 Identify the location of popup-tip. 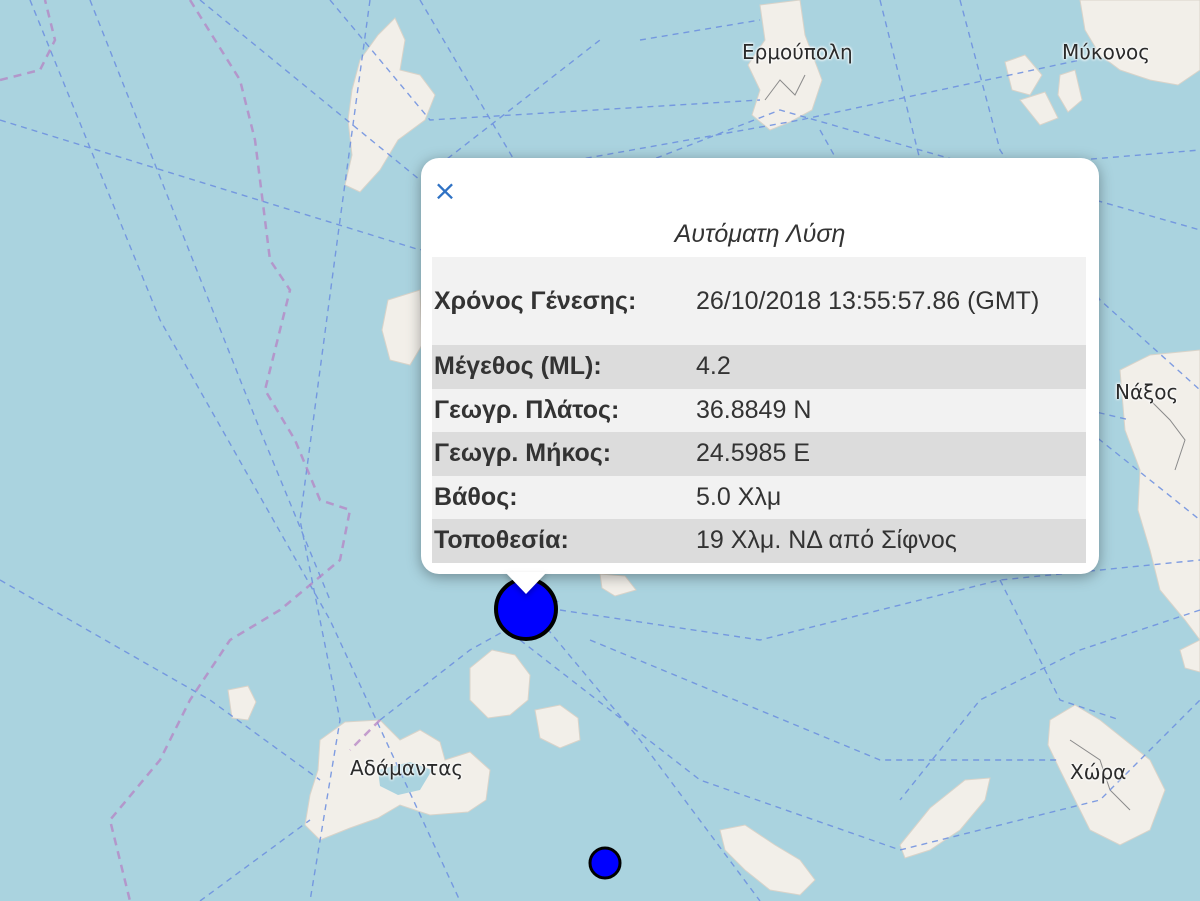
(526, 583).